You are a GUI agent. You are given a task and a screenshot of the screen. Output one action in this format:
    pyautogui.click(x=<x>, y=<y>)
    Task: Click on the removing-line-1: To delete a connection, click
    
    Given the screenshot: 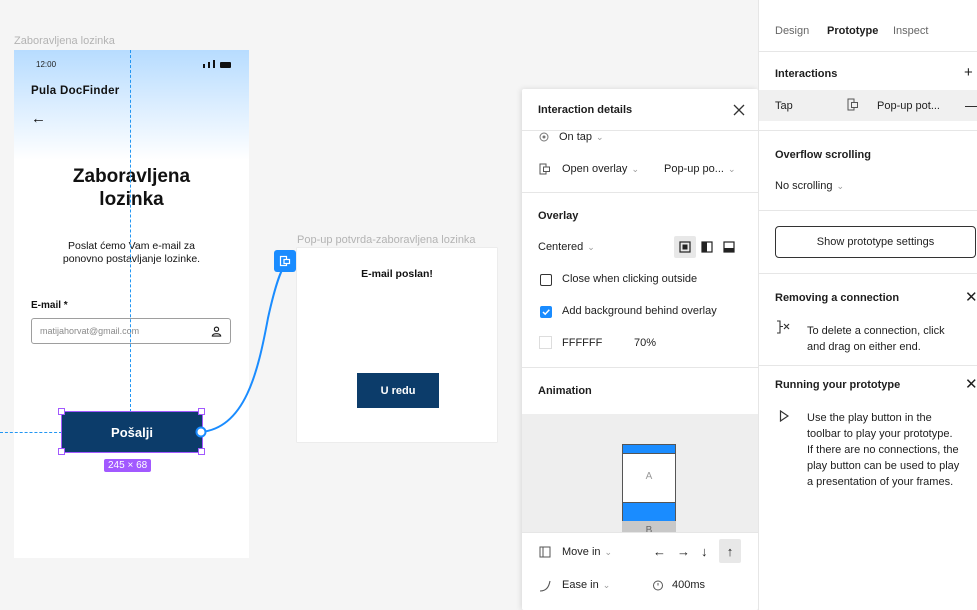 What is the action you would take?
    pyautogui.click(x=876, y=331)
    